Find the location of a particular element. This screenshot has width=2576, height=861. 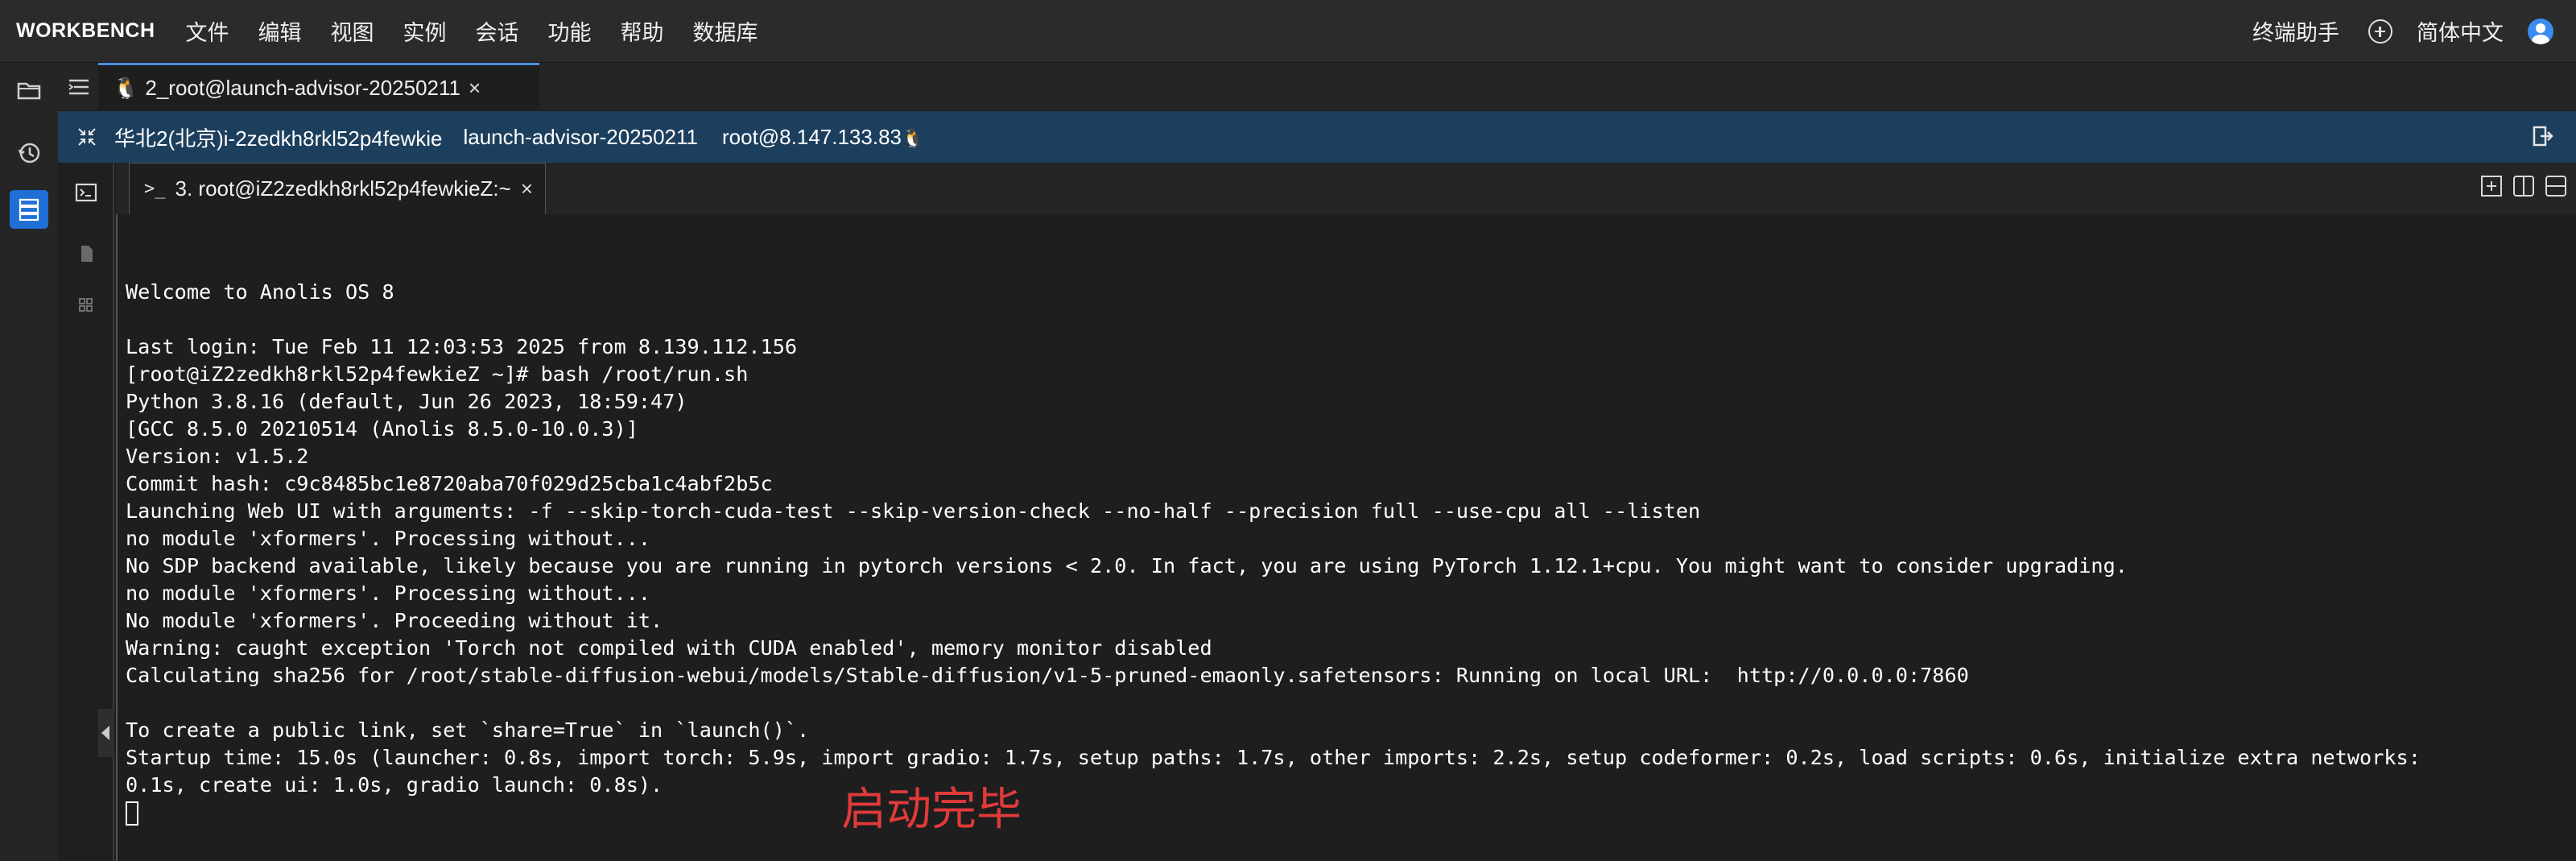

instance-name: launch-advisor-20250211 is located at coordinates (580, 136).